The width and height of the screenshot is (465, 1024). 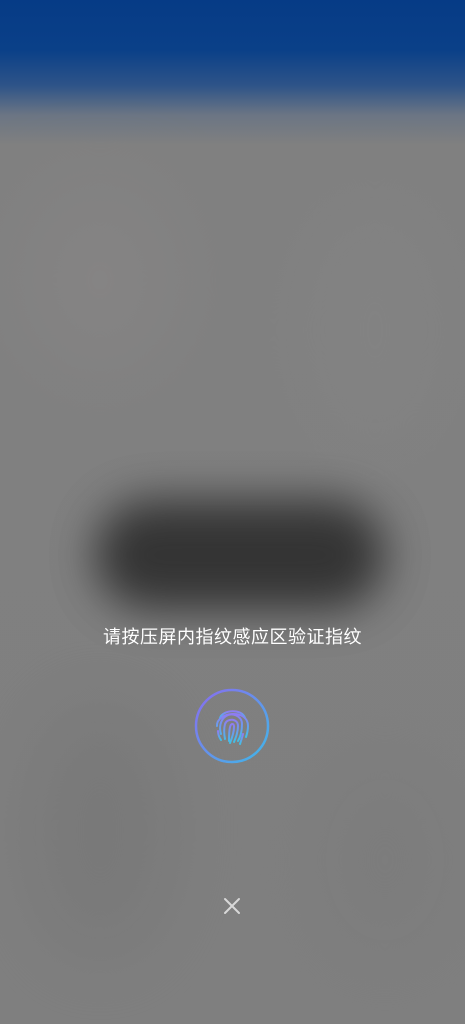 I want to click on close-icon, so click(x=232, y=906).